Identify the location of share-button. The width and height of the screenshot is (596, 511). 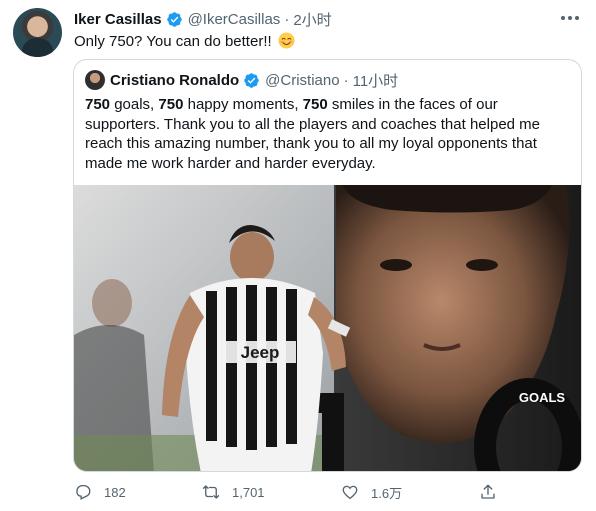
(494, 492).